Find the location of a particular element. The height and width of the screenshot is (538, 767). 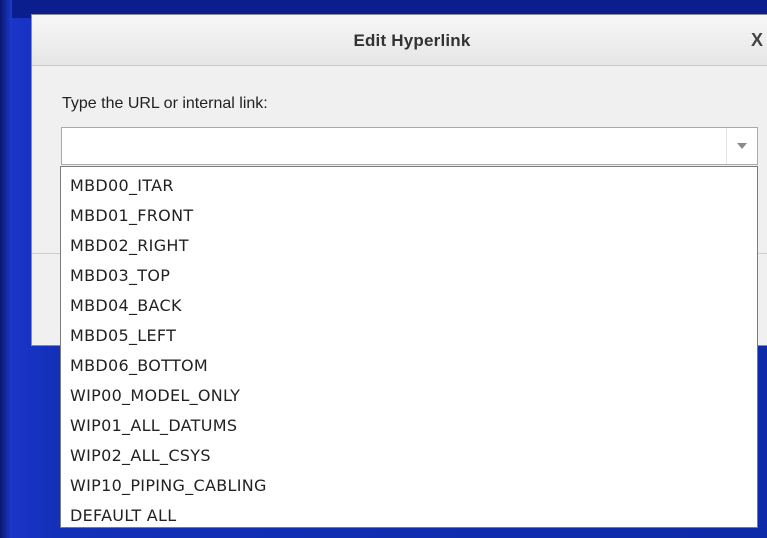

chevron-down-icon is located at coordinates (741, 146).